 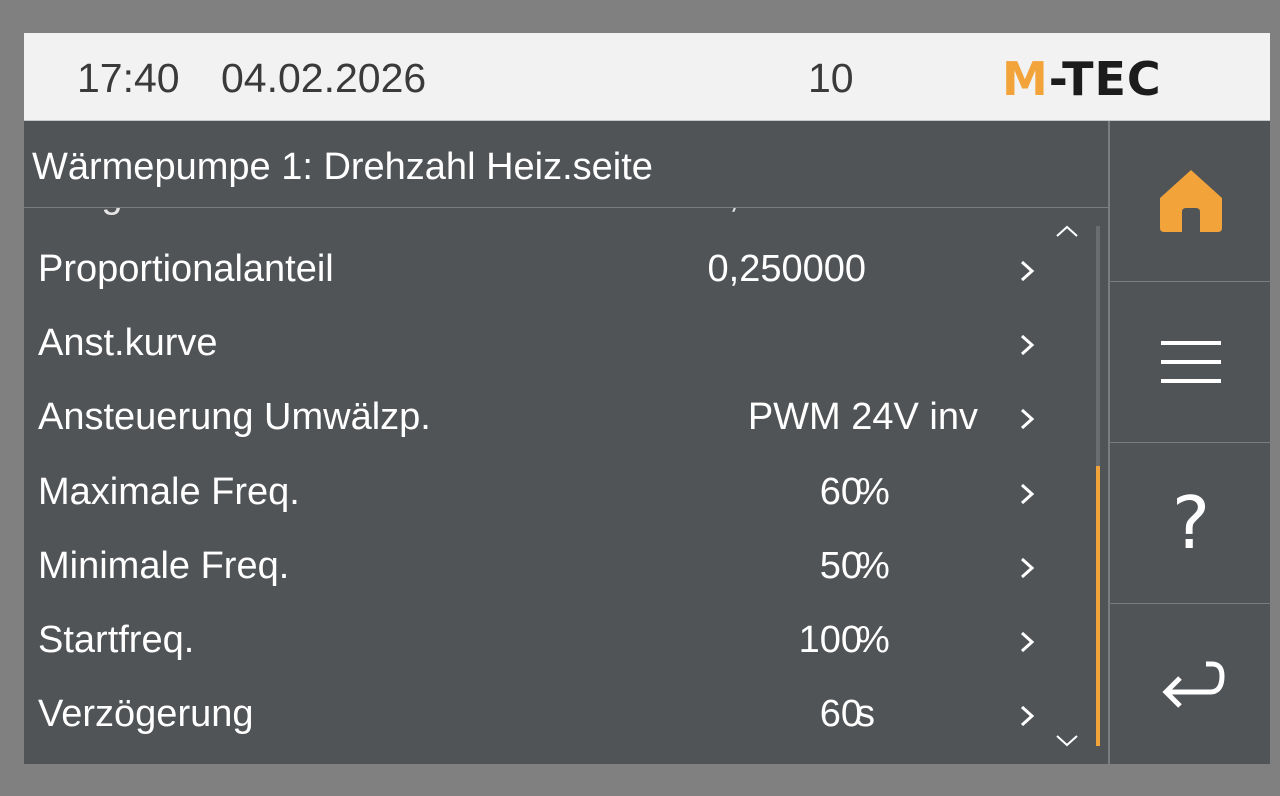 I want to click on clock-time: 17:40, so click(x=128, y=78).